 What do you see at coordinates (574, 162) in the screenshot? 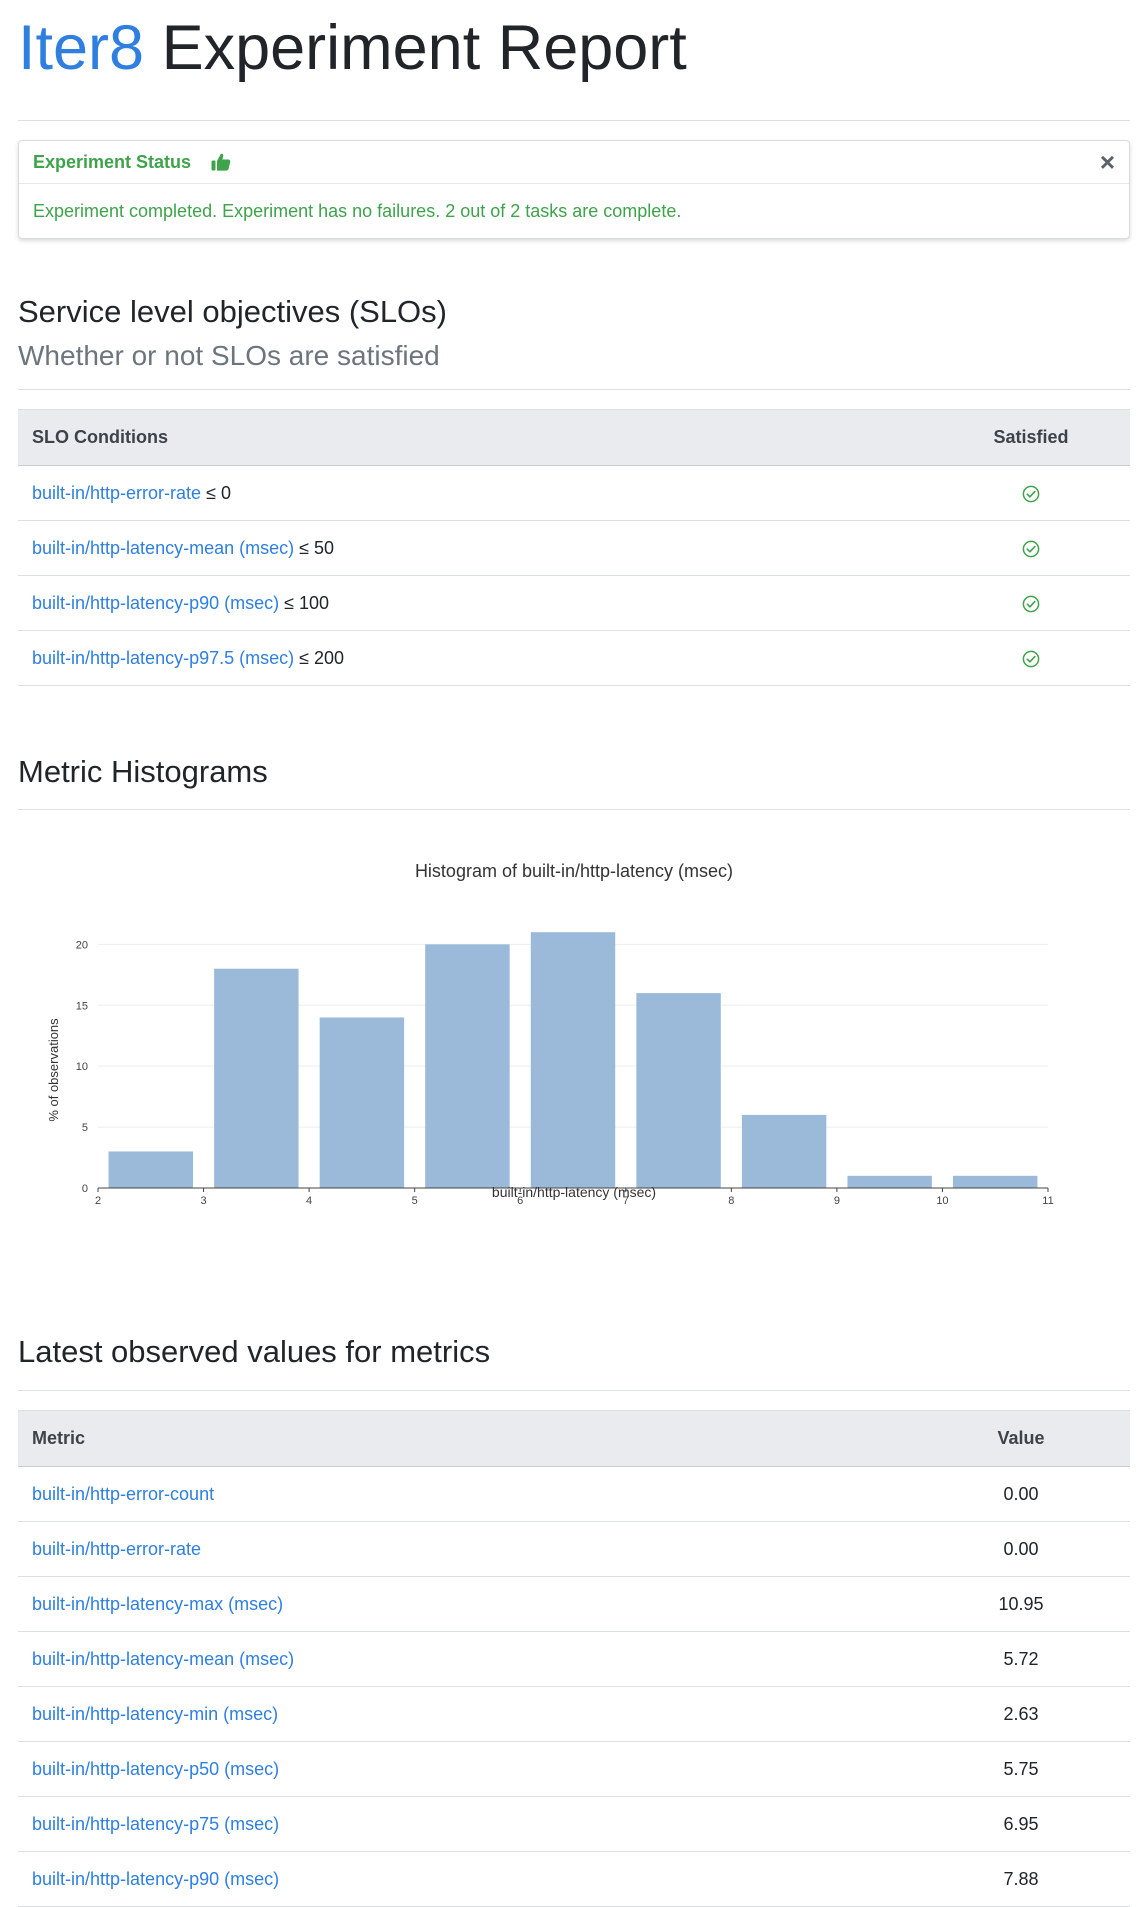
I see `status-card-header: Experiment Status` at bounding box center [574, 162].